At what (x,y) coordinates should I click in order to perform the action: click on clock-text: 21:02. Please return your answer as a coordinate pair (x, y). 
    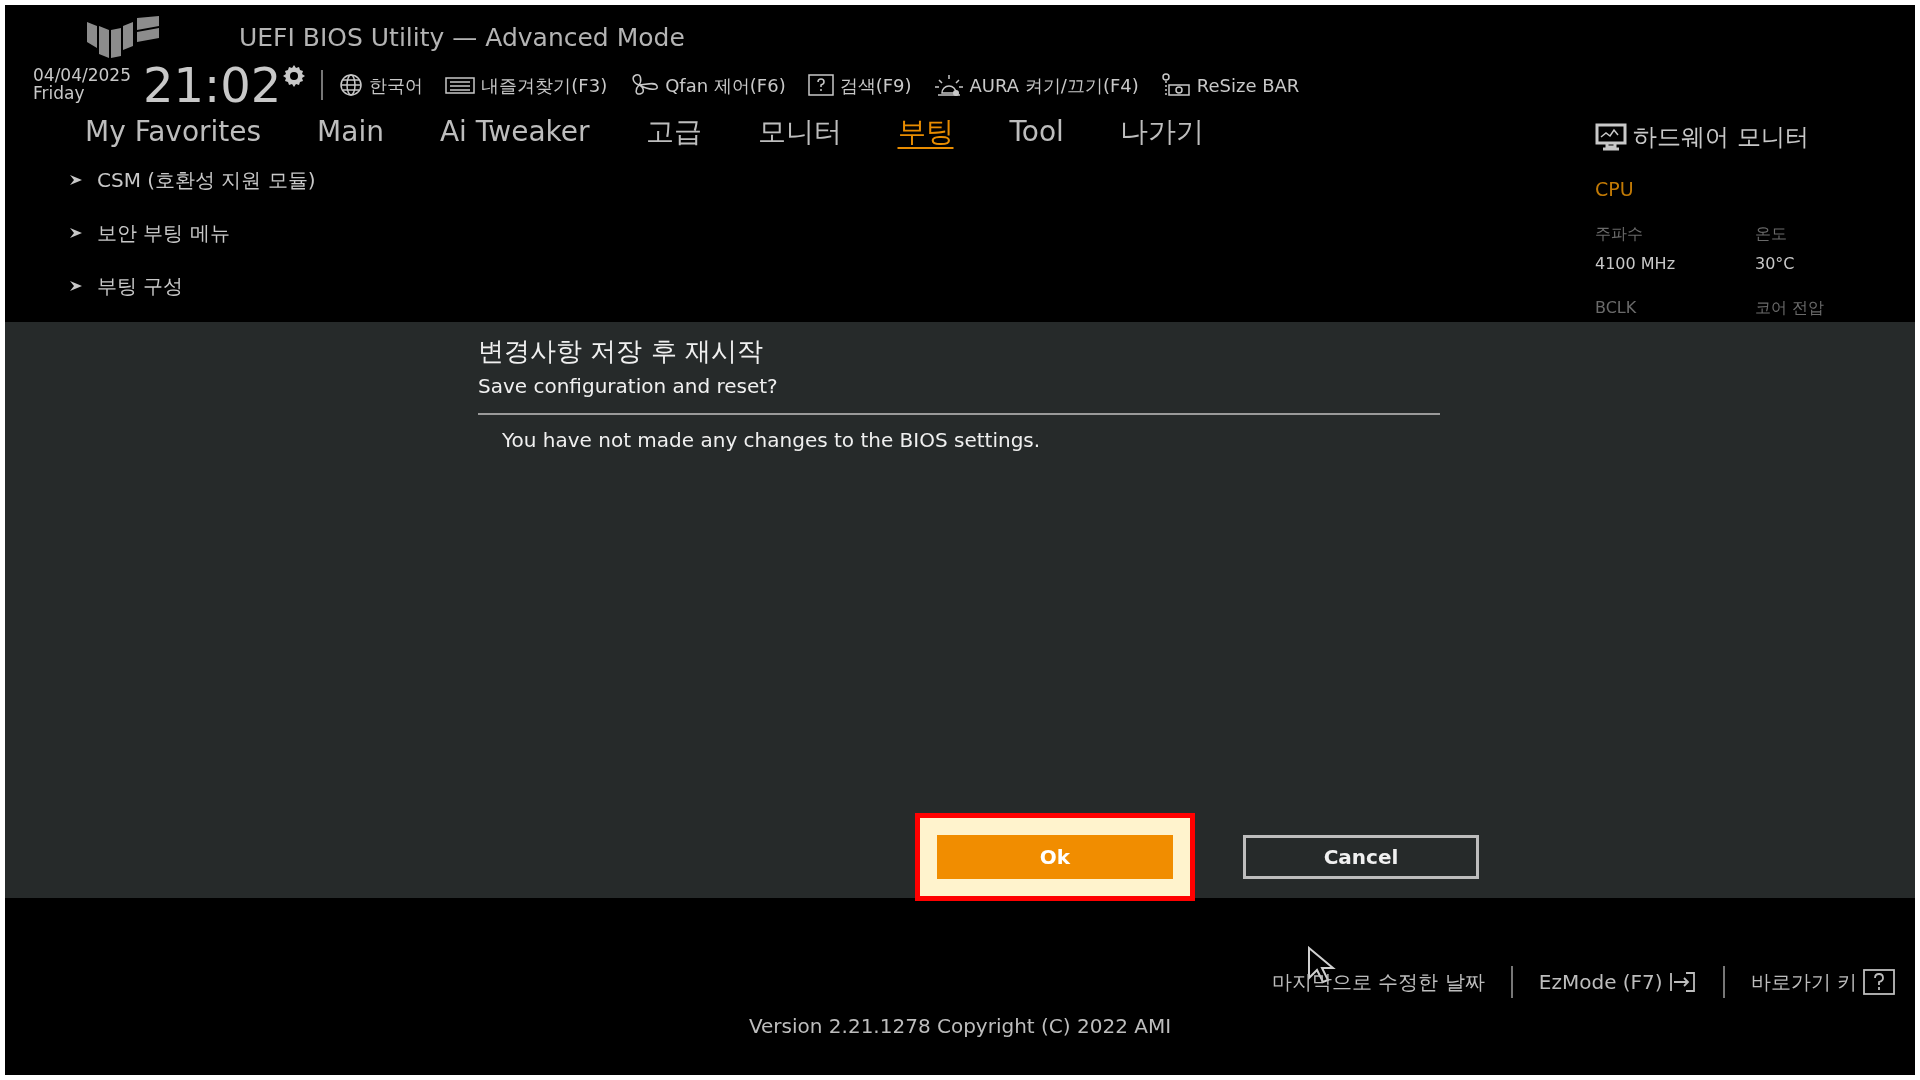
    Looking at the image, I should click on (212, 85).